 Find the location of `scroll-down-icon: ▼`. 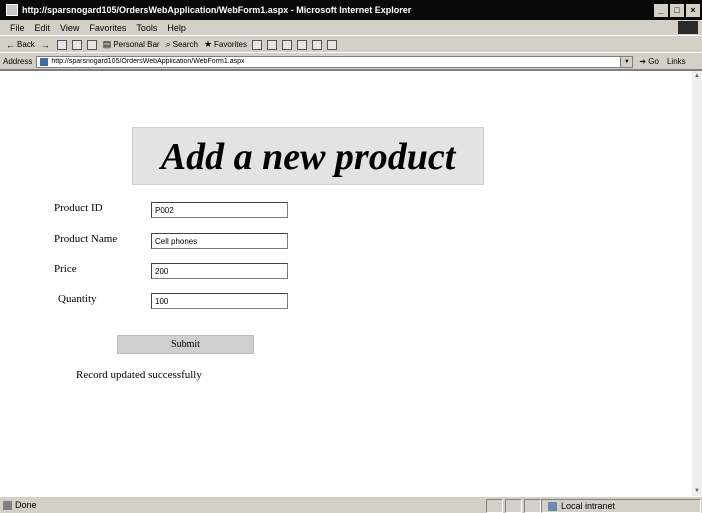

scroll-down-icon: ▼ is located at coordinates (697, 491).